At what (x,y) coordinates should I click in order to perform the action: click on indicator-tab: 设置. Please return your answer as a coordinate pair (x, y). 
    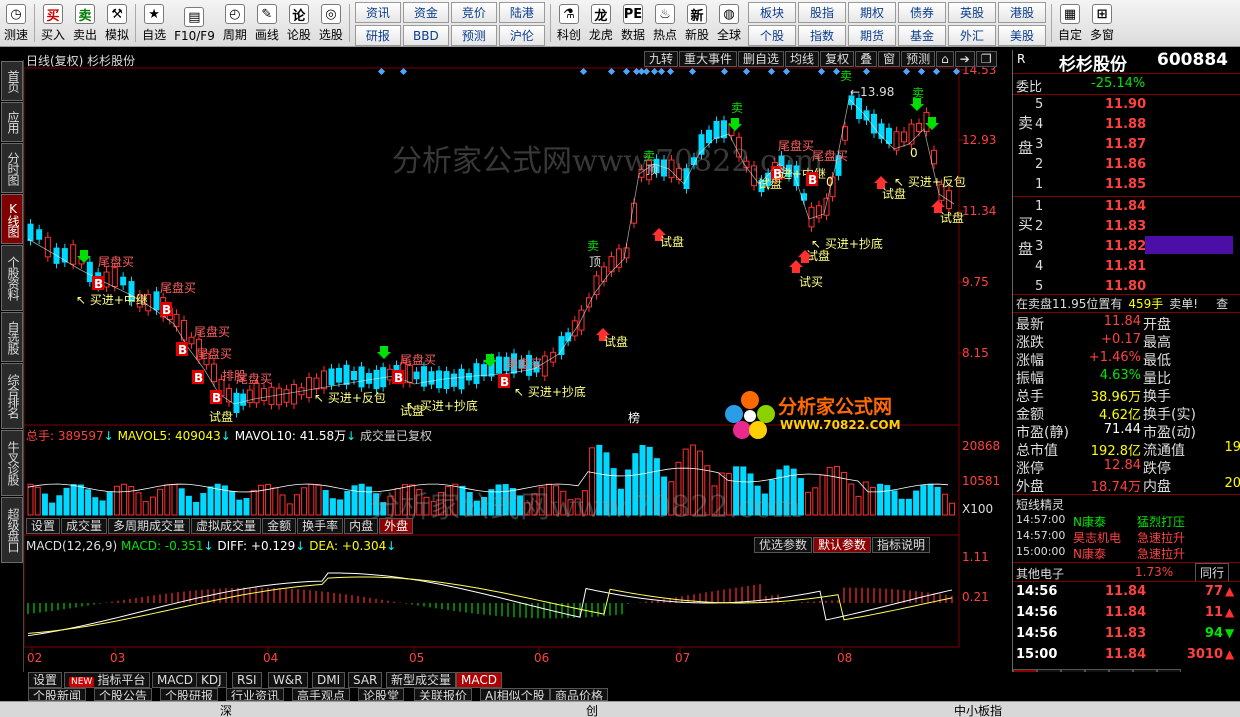
    Looking at the image, I should click on (45, 680).